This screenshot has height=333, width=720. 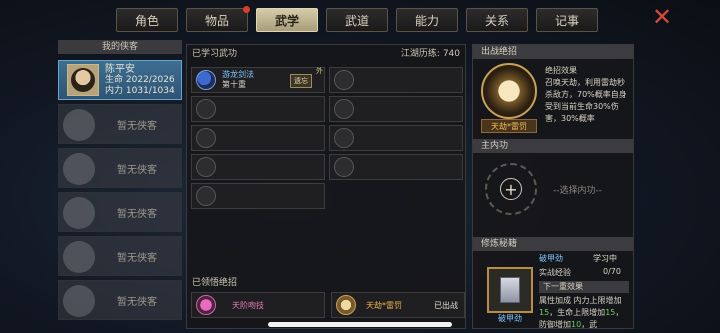 I want to click on comprehended-list: 天阶吻技 天劫*雷罚 已出战, so click(x=328, y=305).